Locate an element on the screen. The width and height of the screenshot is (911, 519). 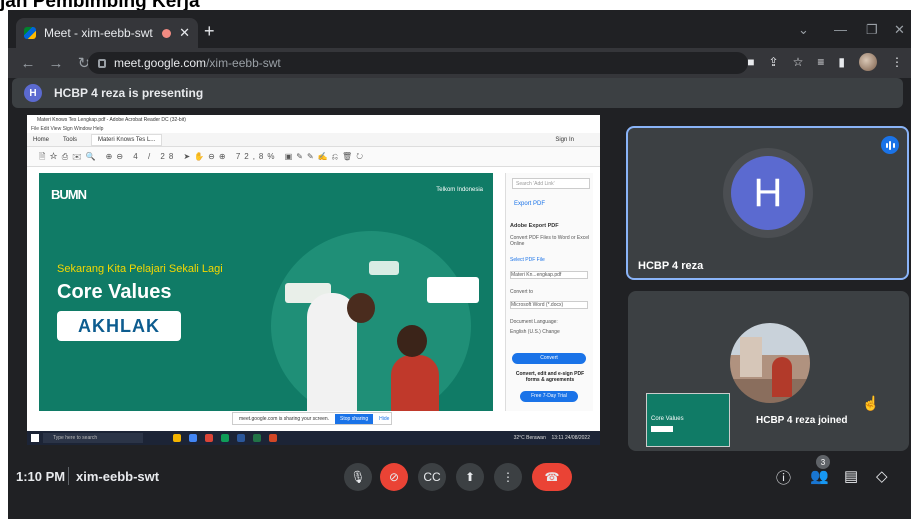
taskbar-tray: 32°C Berawan 13:11 24/08/2022 is located at coordinates (552, 438).